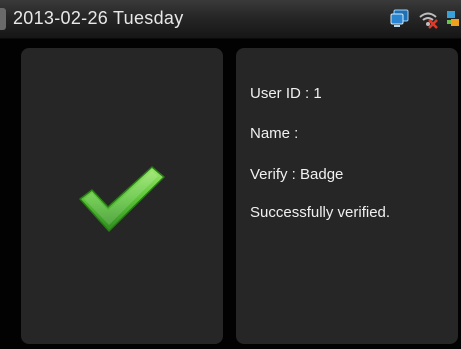 The height and width of the screenshot is (349, 461). What do you see at coordinates (297, 174) in the screenshot?
I see `verify-method-text: Verify : Badge` at bounding box center [297, 174].